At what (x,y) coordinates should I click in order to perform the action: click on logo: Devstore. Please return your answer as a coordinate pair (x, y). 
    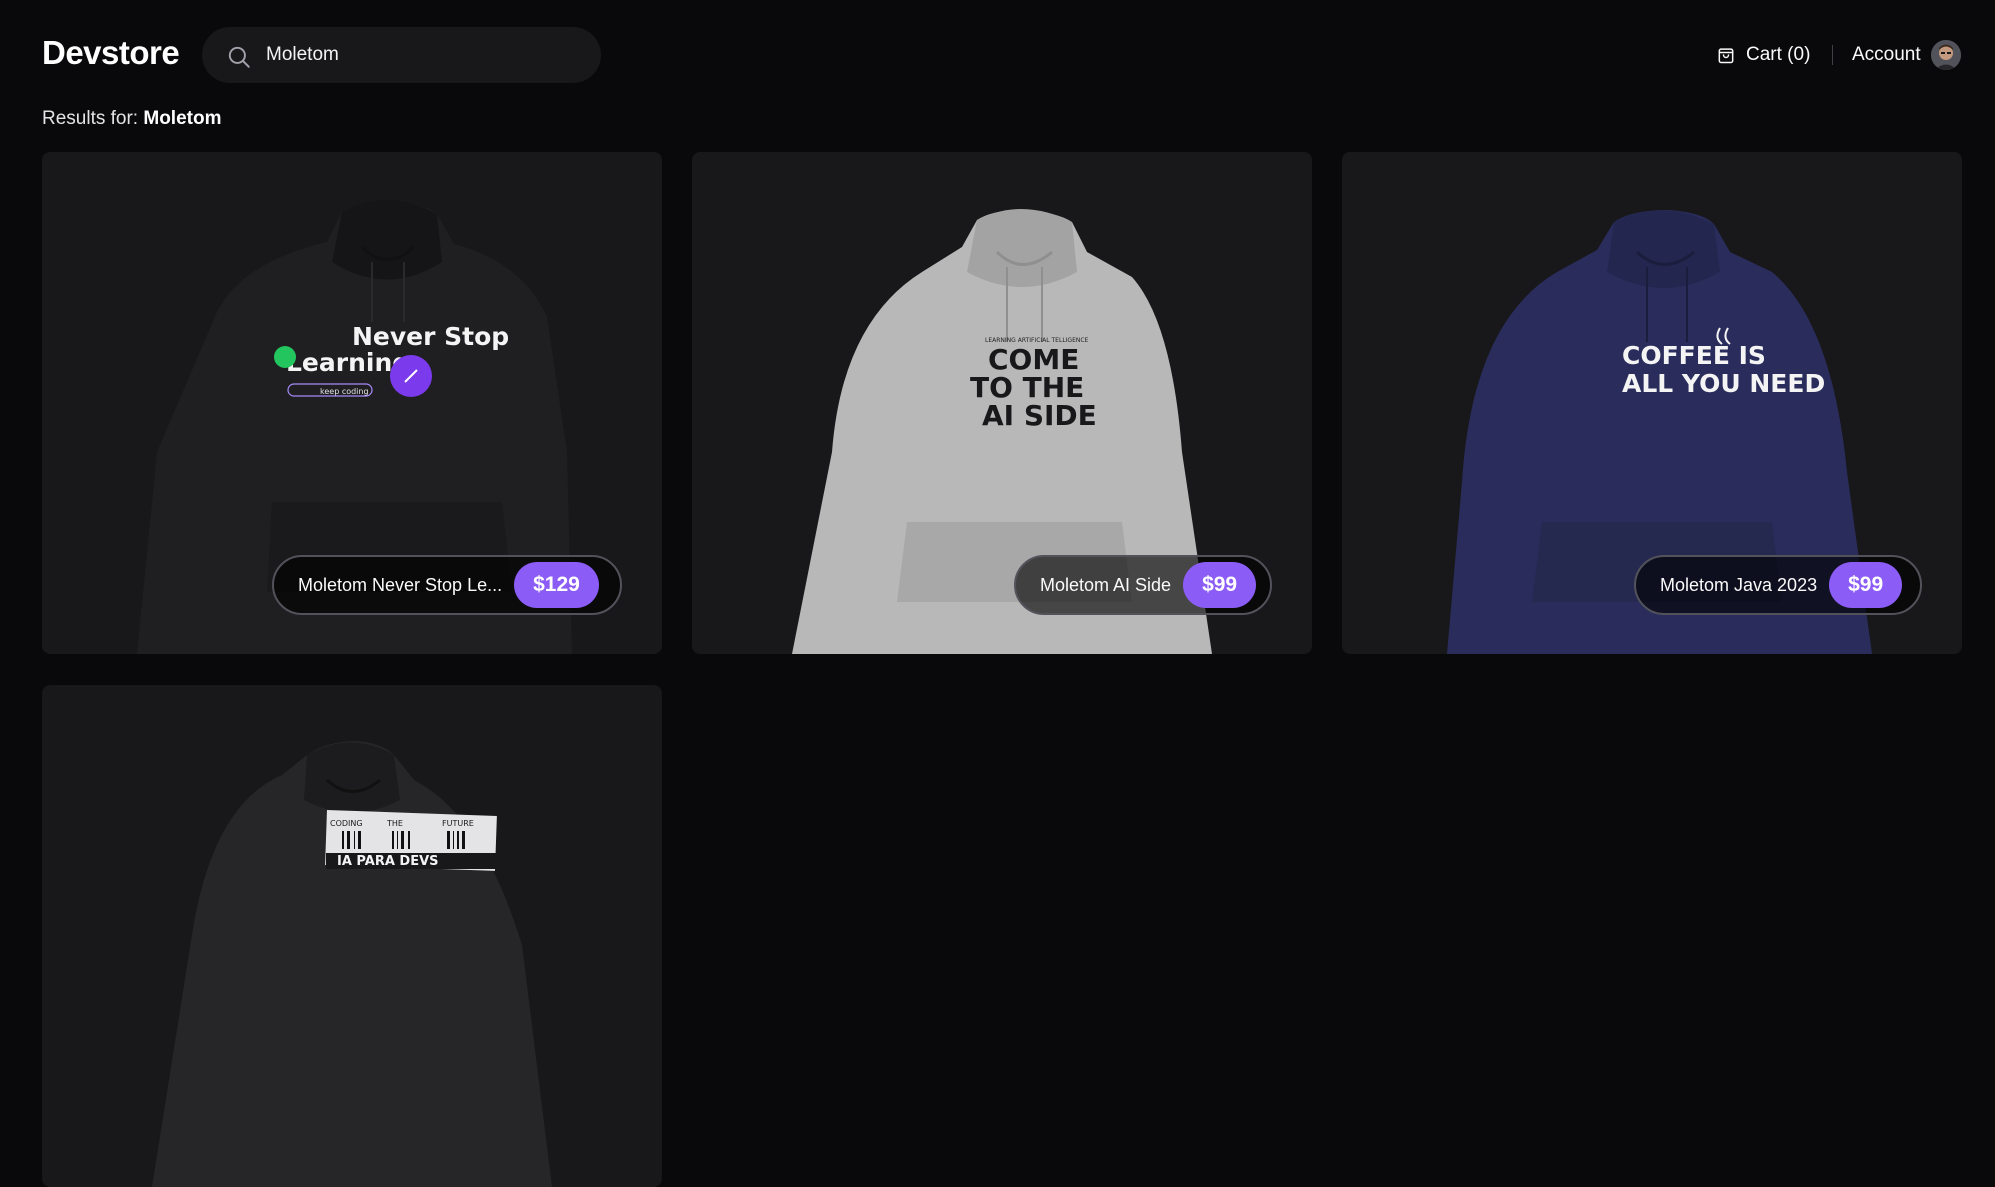
    Looking at the image, I should click on (111, 53).